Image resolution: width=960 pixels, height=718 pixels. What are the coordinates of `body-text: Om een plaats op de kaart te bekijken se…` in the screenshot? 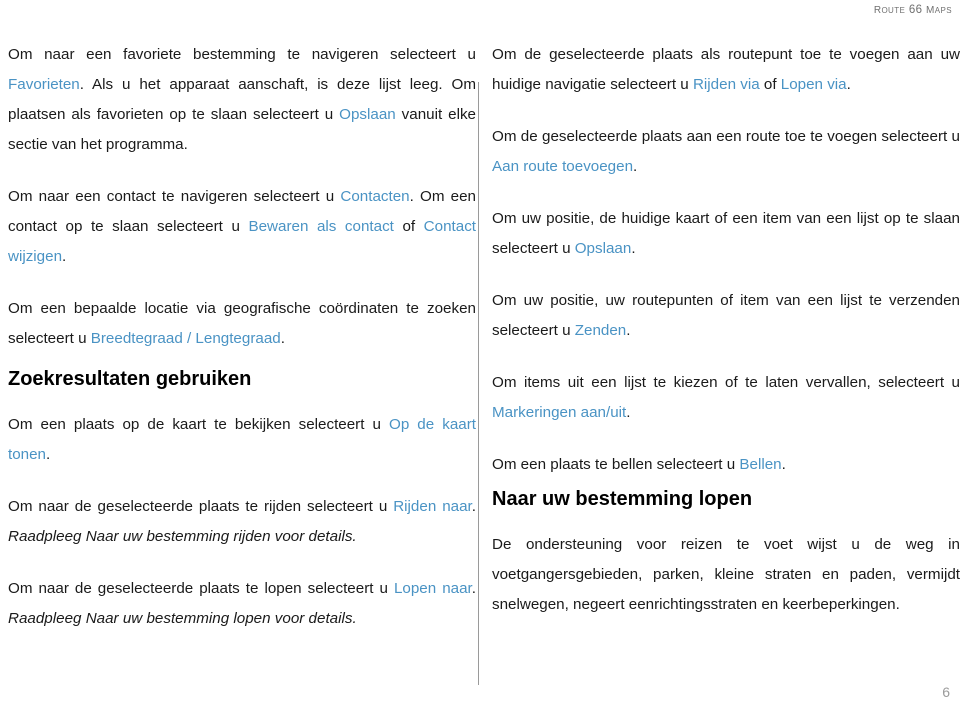 It's located at (198, 424).